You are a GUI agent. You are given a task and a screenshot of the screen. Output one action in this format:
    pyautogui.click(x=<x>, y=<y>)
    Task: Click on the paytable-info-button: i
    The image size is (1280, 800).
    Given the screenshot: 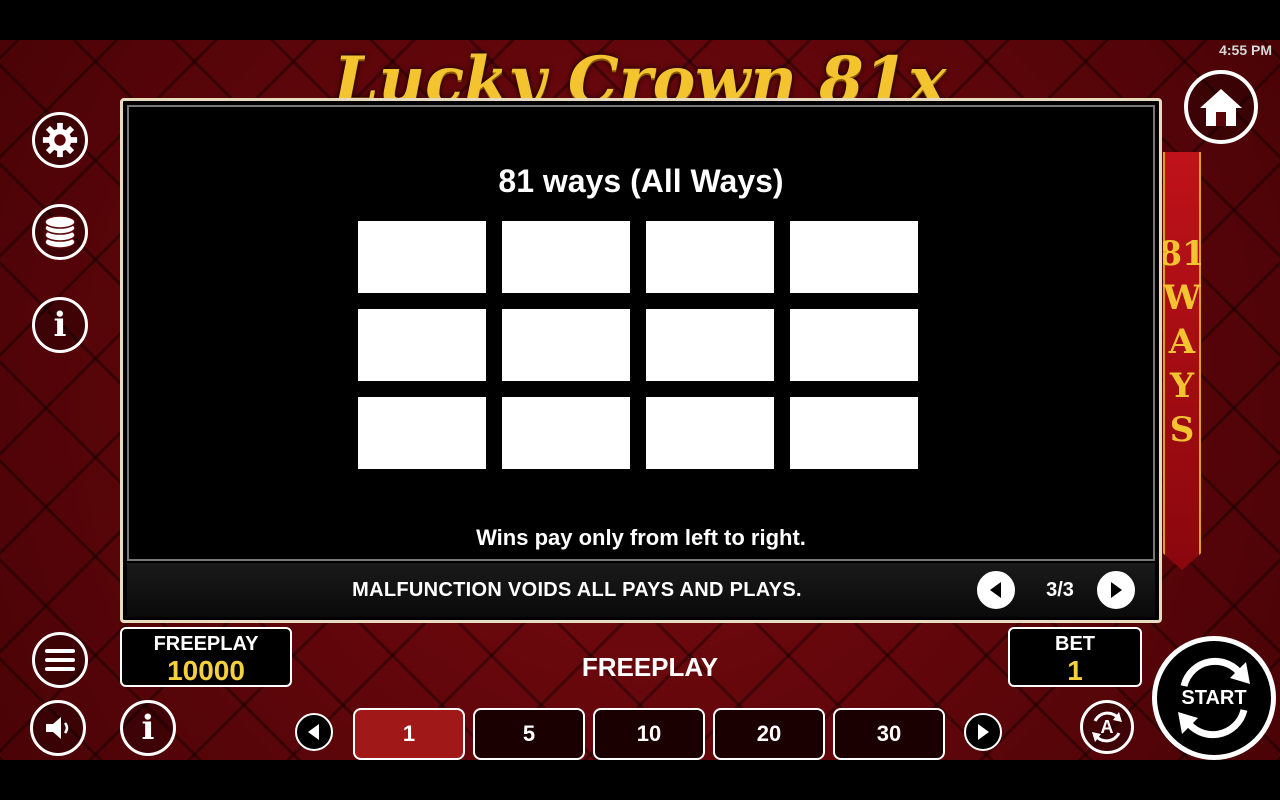 What is the action you would take?
    pyautogui.click(x=148, y=728)
    